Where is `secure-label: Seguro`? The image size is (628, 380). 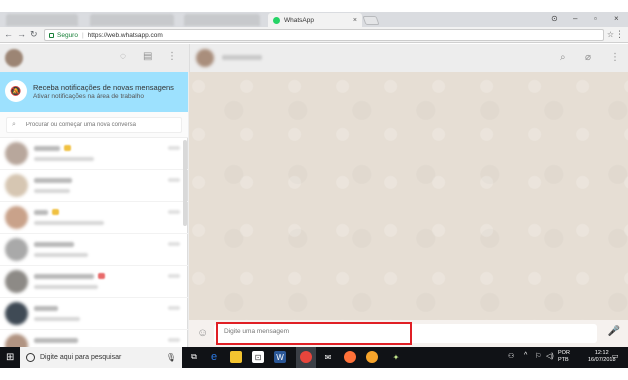 secure-label: Seguro is located at coordinates (67, 35).